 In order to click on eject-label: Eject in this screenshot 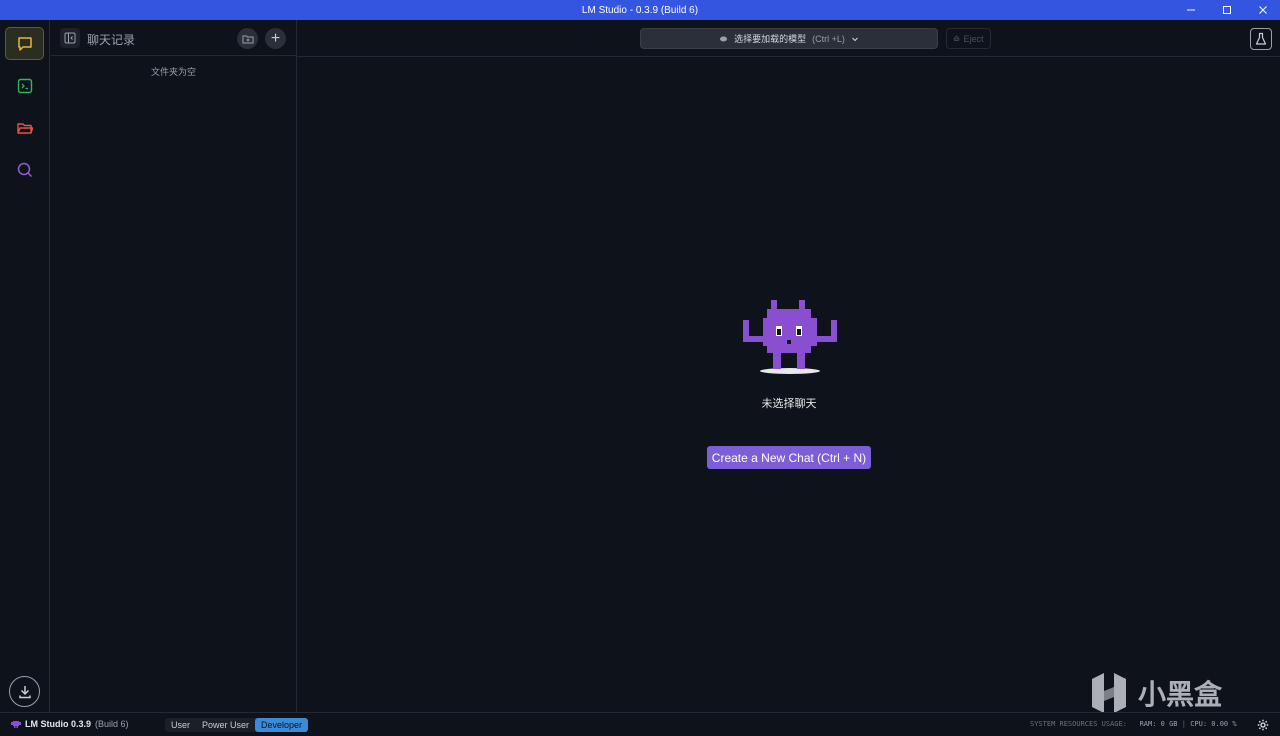, I will do `click(973, 38)`.